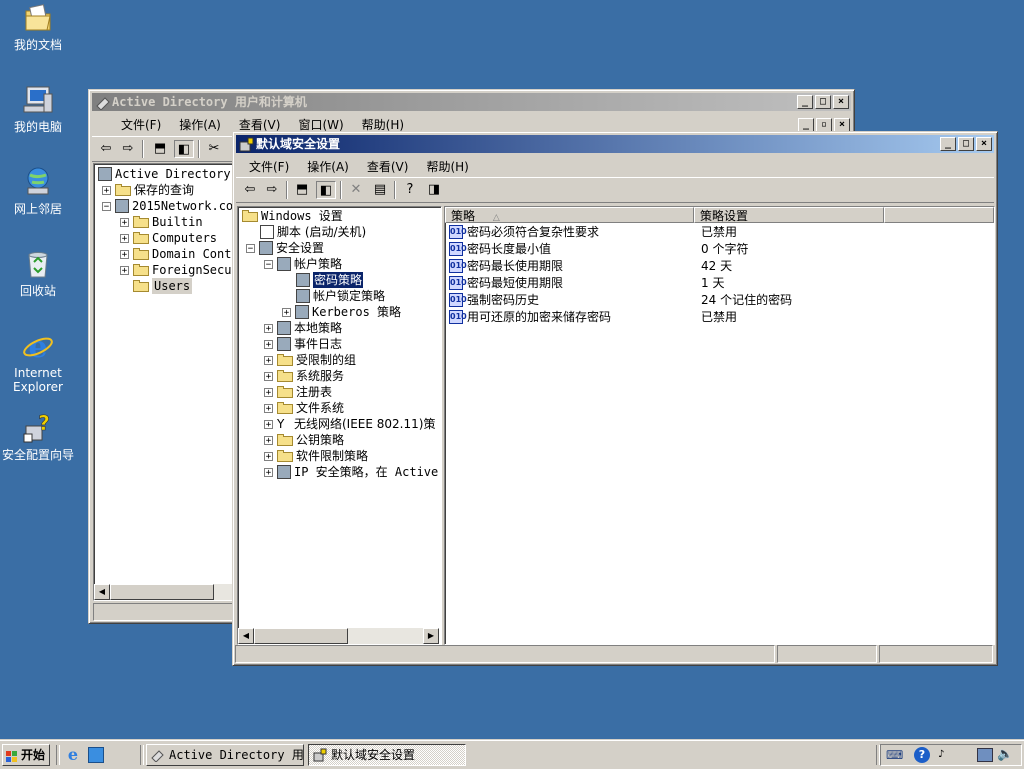 This screenshot has height=769, width=1024. I want to click on desktop-icon-internet-explorer: e Internet Explorer, so click(38, 362).